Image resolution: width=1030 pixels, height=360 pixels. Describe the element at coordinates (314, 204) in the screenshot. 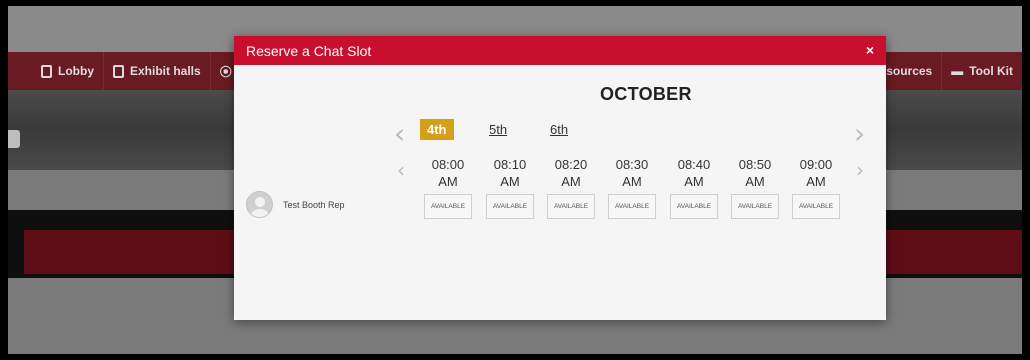

I see `rep-name: Test Booth Rep` at that location.